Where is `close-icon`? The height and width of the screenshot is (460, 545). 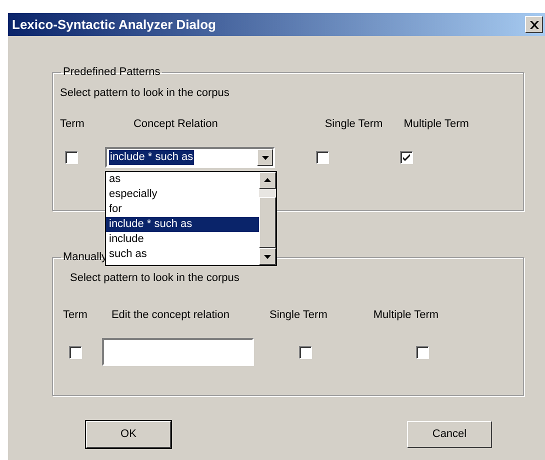 close-icon is located at coordinates (534, 24).